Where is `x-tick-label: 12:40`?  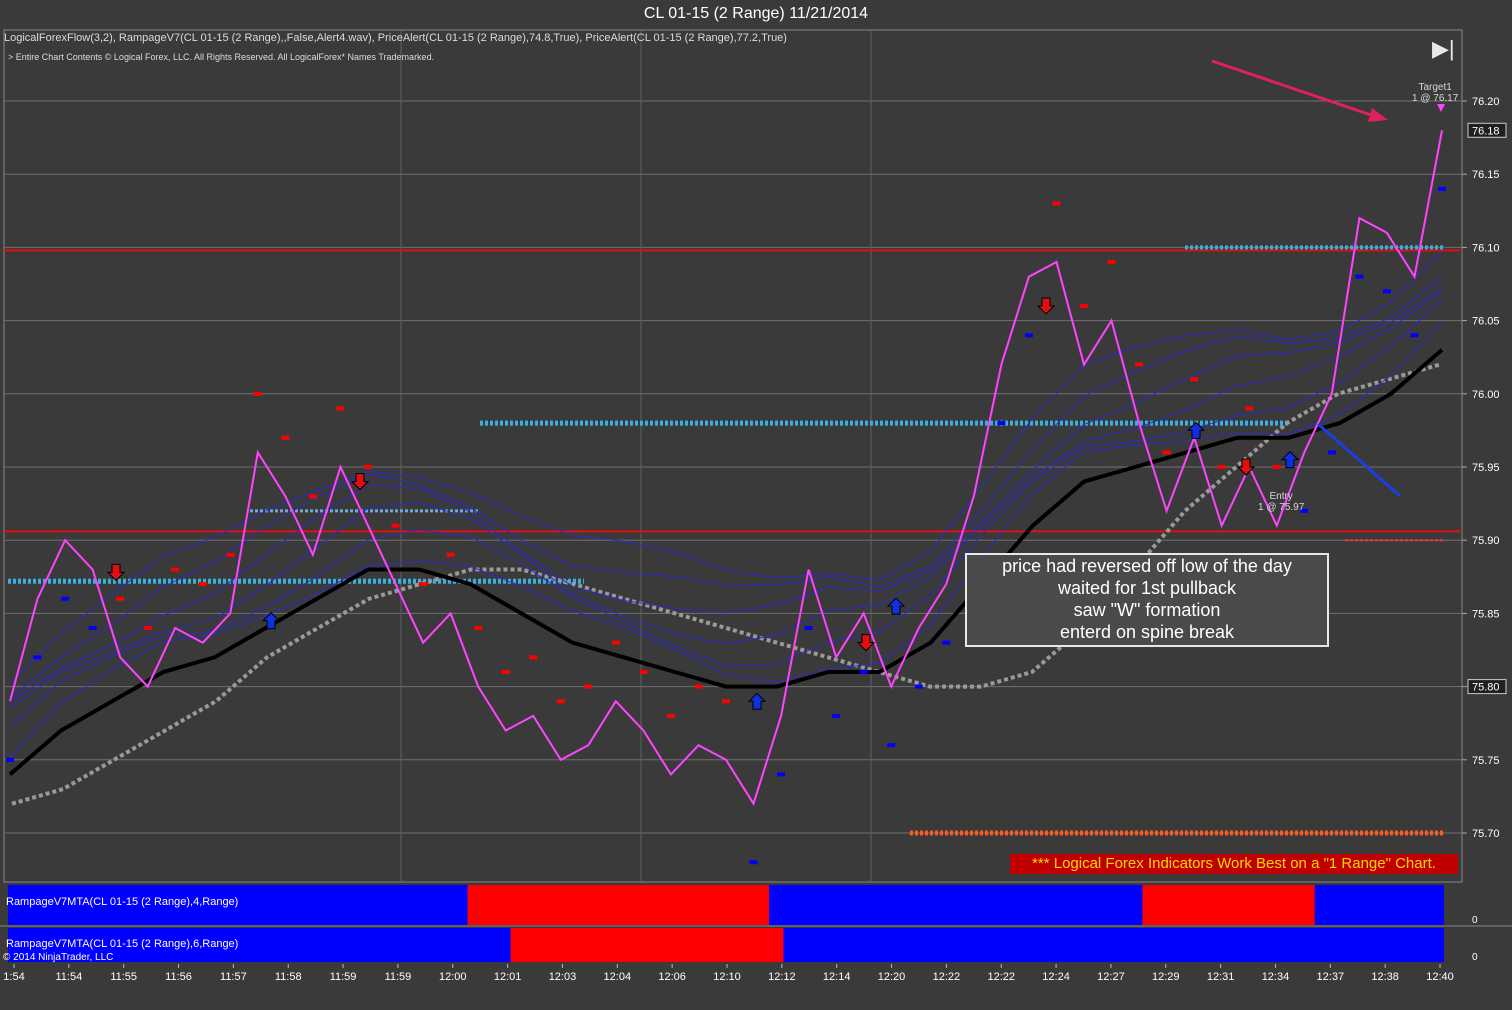 x-tick-label: 12:40 is located at coordinates (1440, 977).